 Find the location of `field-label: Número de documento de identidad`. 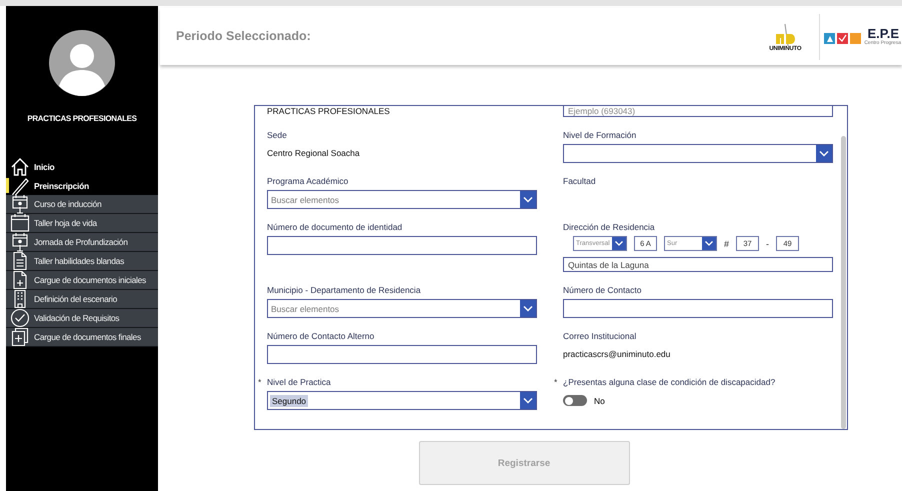

field-label: Número de documento de identidad is located at coordinates (335, 227).